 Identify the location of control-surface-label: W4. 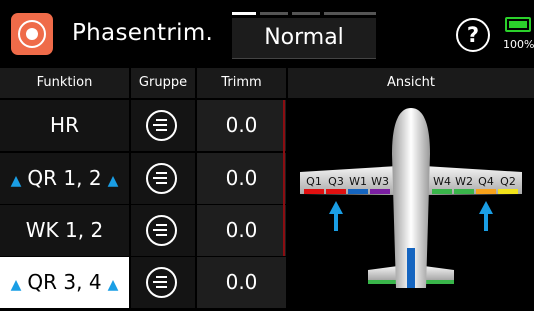
(442, 181).